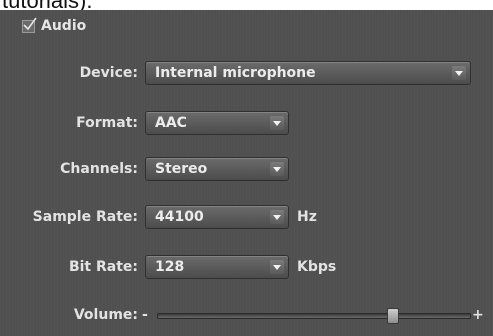  What do you see at coordinates (179, 217) in the screenshot?
I see `sample-rate-value: 44100` at bounding box center [179, 217].